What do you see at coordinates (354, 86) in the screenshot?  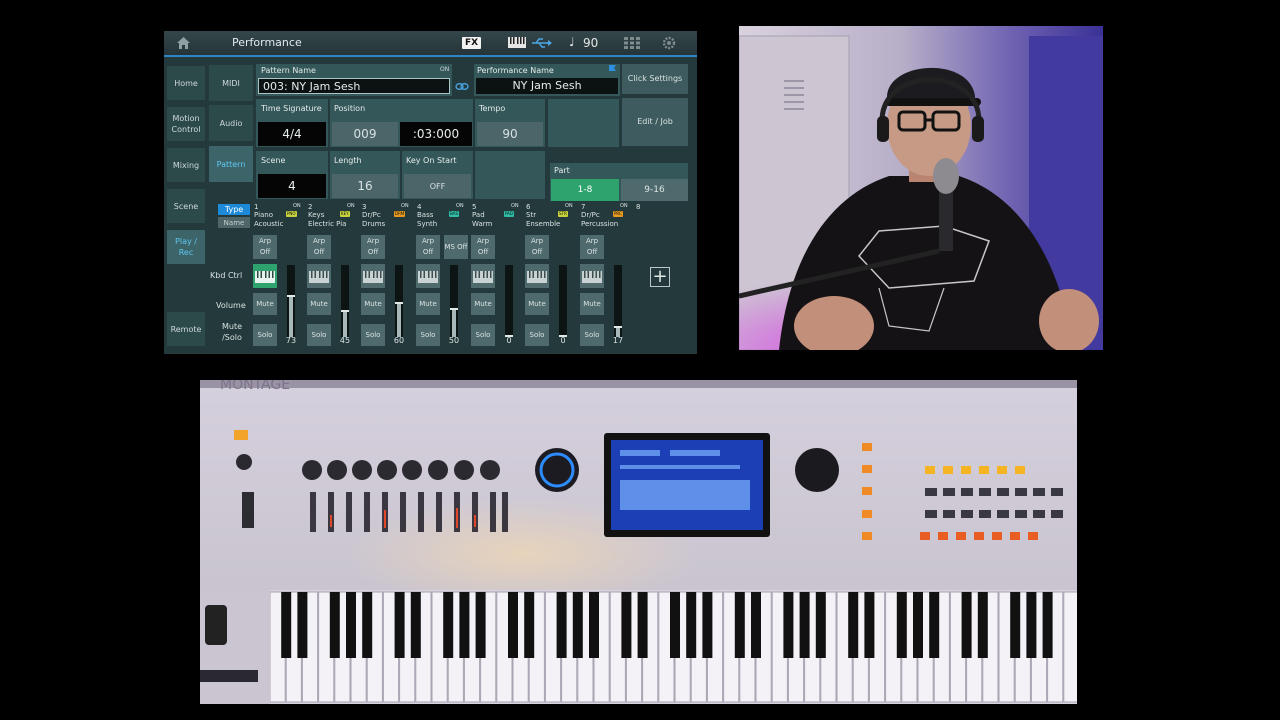 I see `pattern-name-field: 003: NY Jam Sesh` at bounding box center [354, 86].